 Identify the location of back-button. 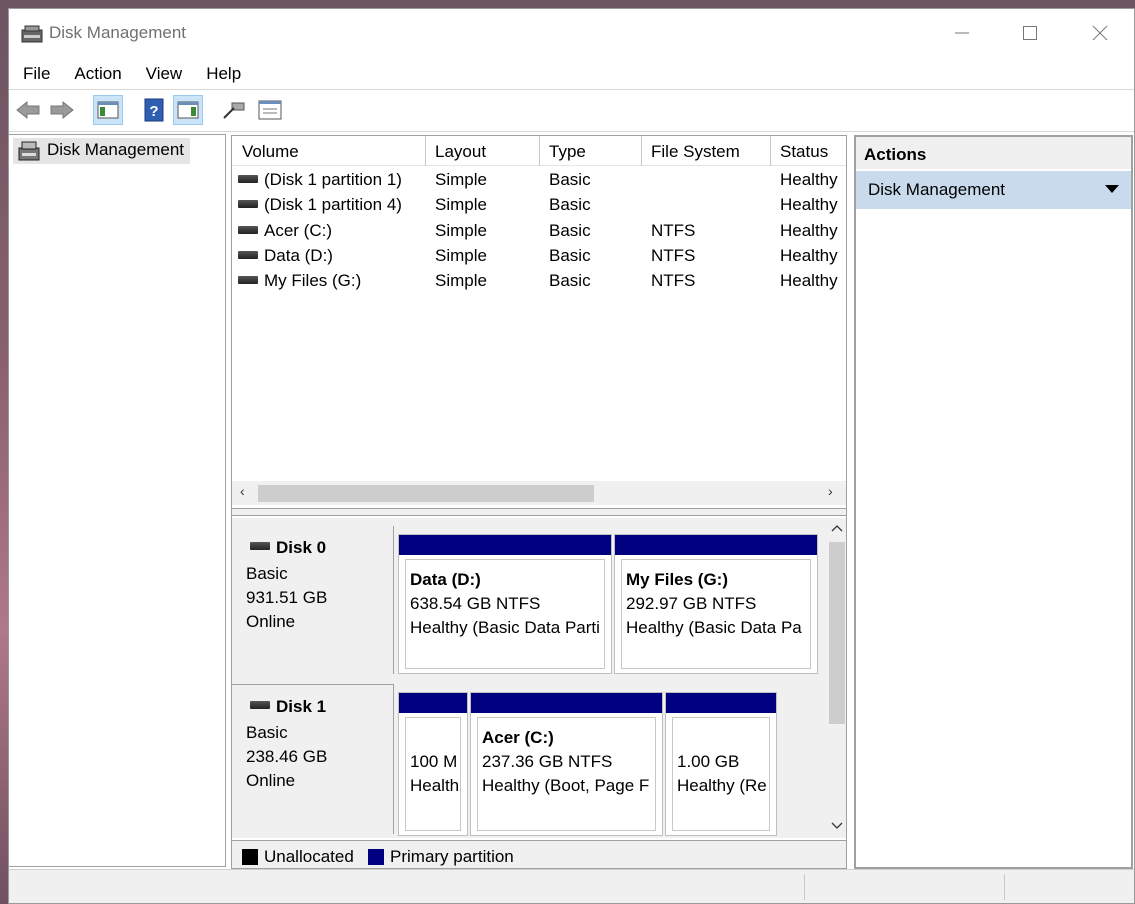
(28, 110).